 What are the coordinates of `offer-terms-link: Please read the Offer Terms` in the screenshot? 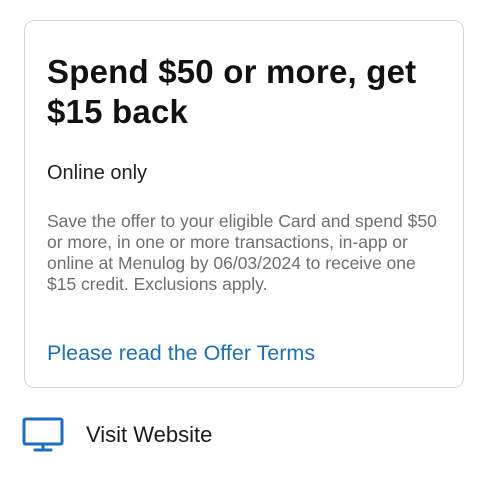 It's located at (181, 353).